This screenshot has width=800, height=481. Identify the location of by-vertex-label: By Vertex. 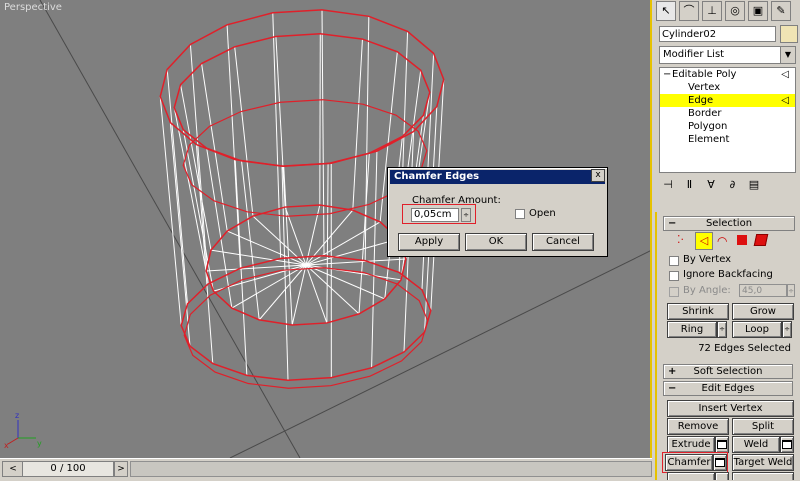
(707, 259).